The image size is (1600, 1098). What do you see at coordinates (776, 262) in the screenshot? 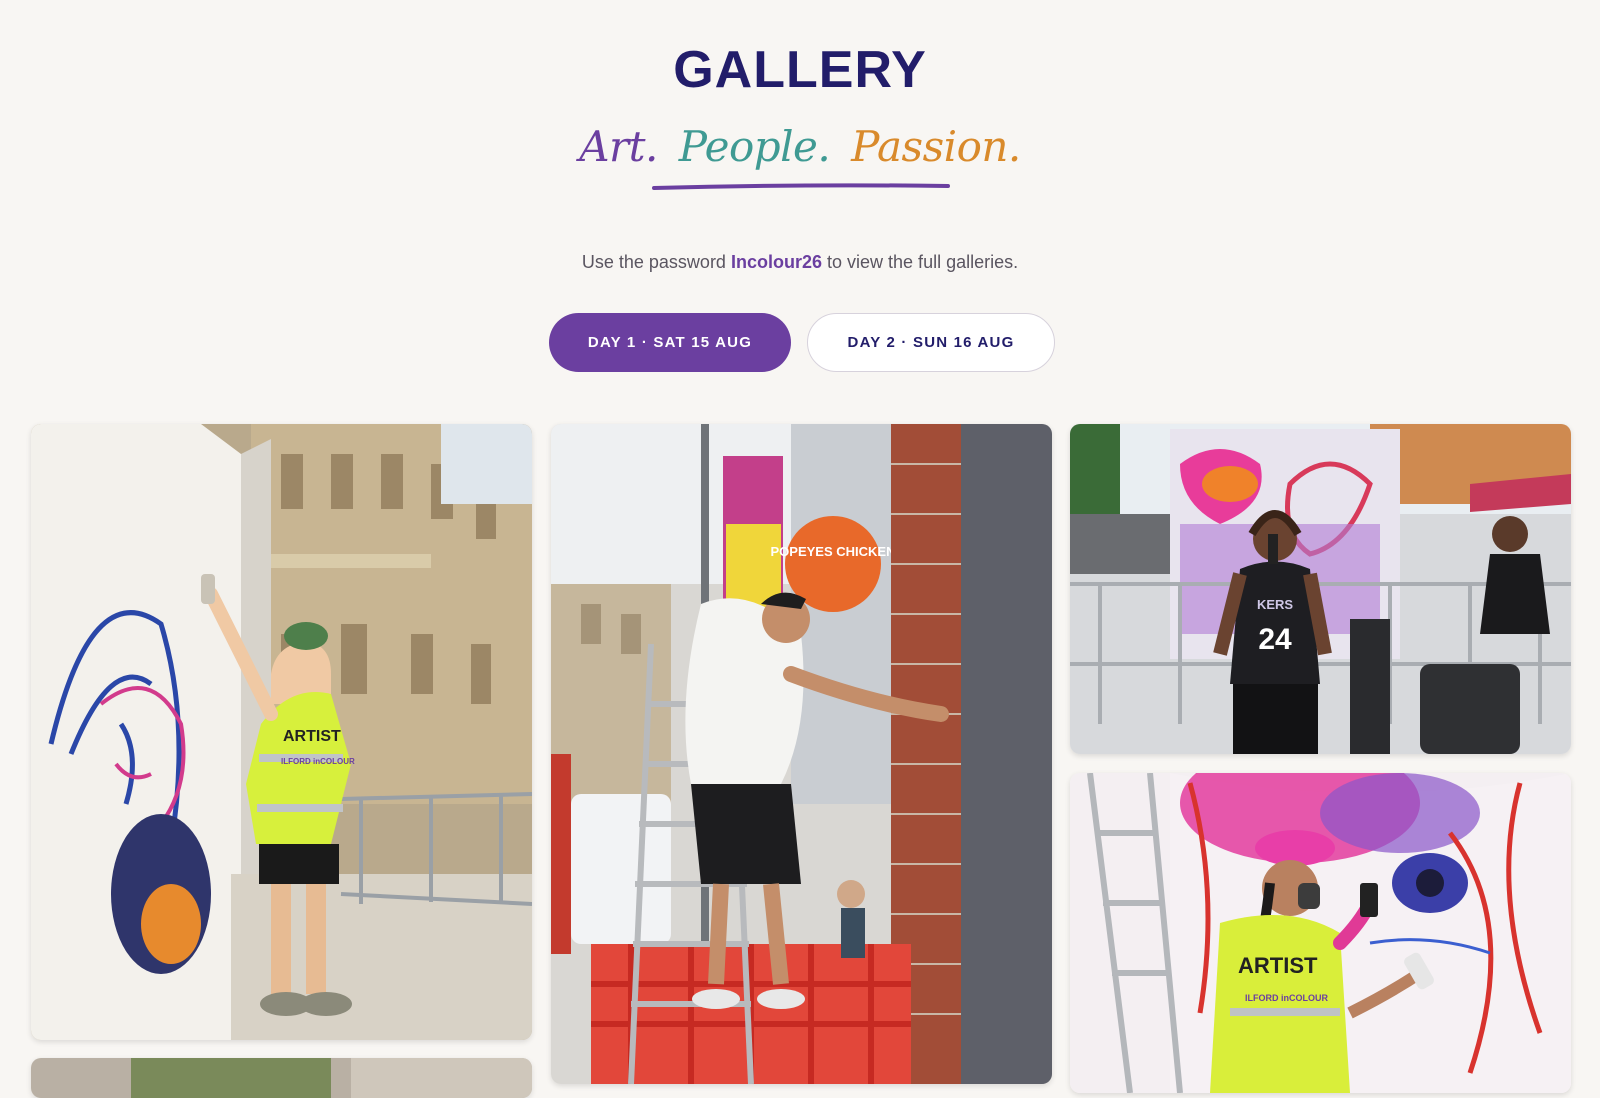
I see `password-value: Incolour26` at bounding box center [776, 262].